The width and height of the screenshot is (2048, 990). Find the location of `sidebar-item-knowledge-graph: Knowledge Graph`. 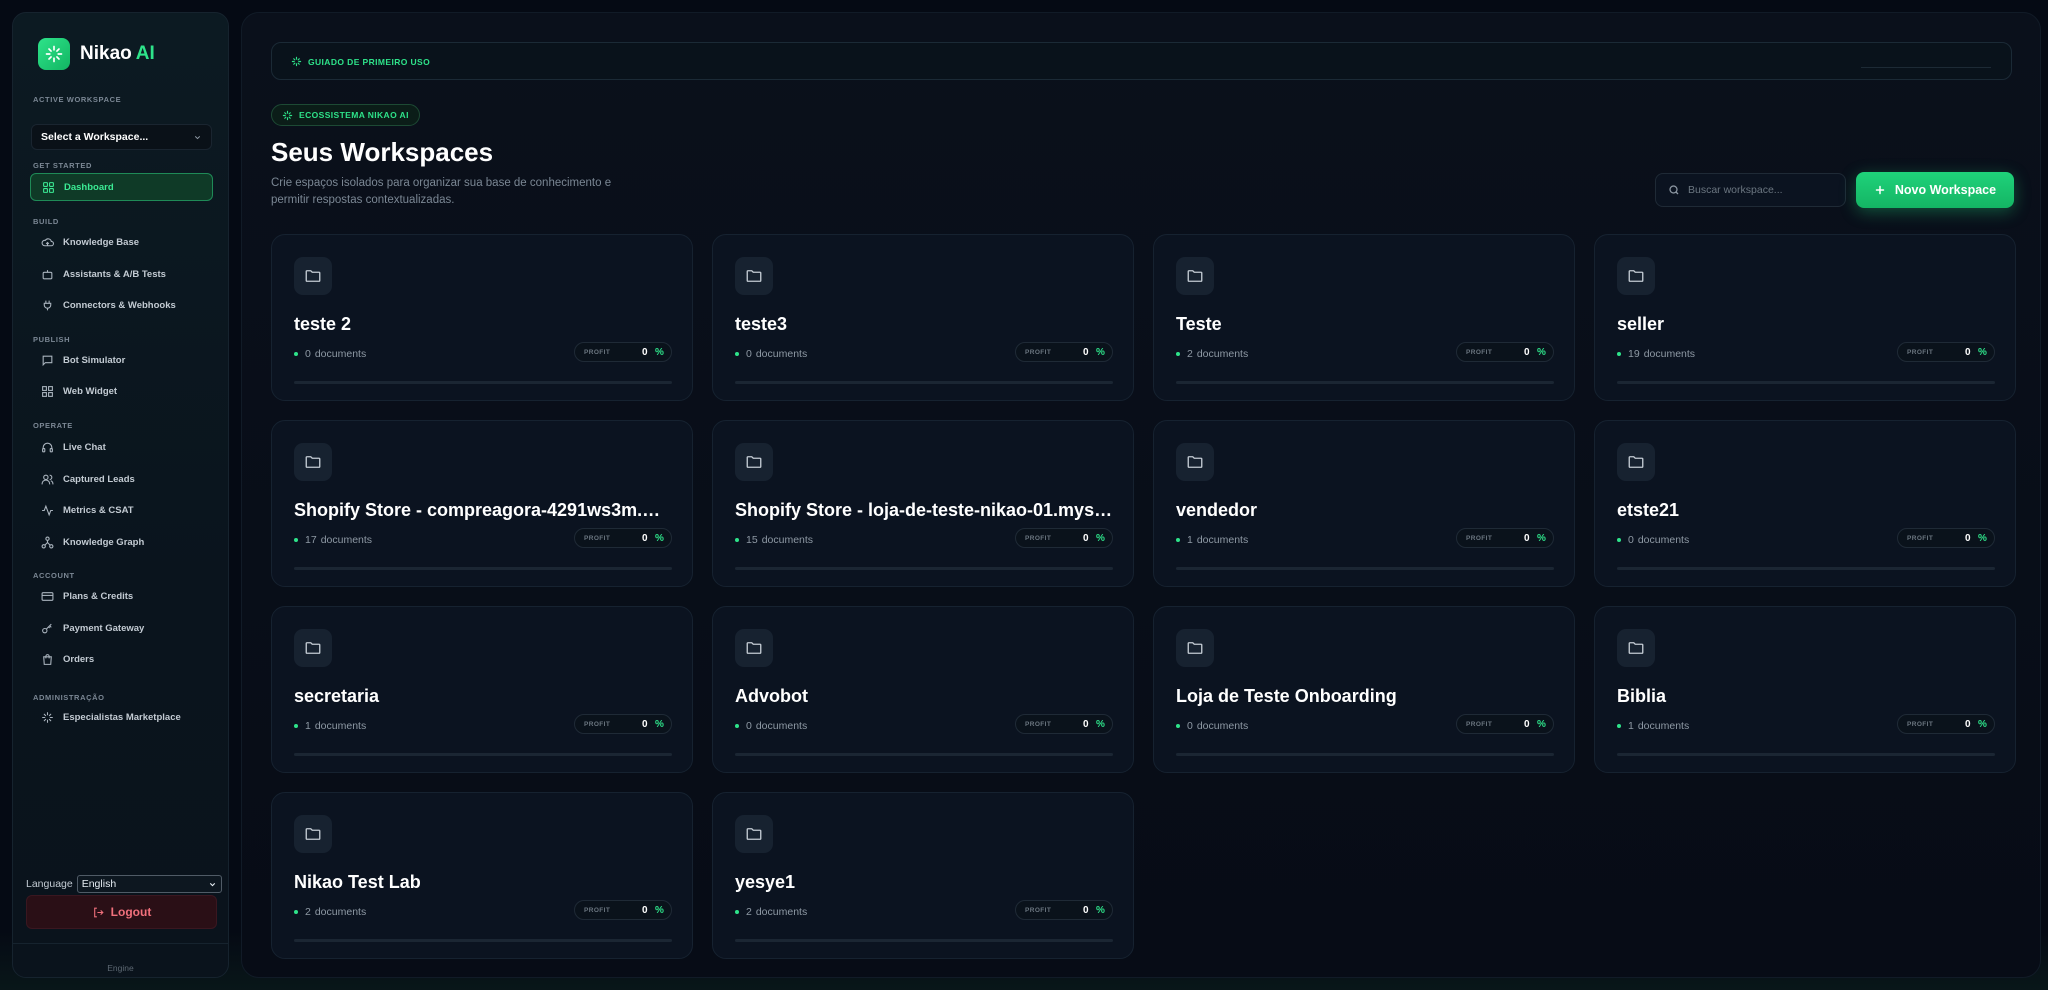

sidebar-item-knowledge-graph: Knowledge Graph is located at coordinates (121, 542).